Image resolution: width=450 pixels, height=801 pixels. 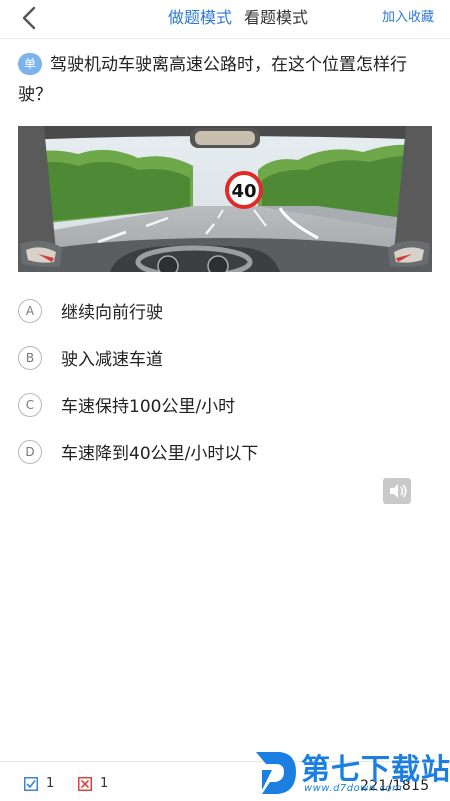 I want to click on watermark-title: 第七下载站, so click(x=375, y=769).